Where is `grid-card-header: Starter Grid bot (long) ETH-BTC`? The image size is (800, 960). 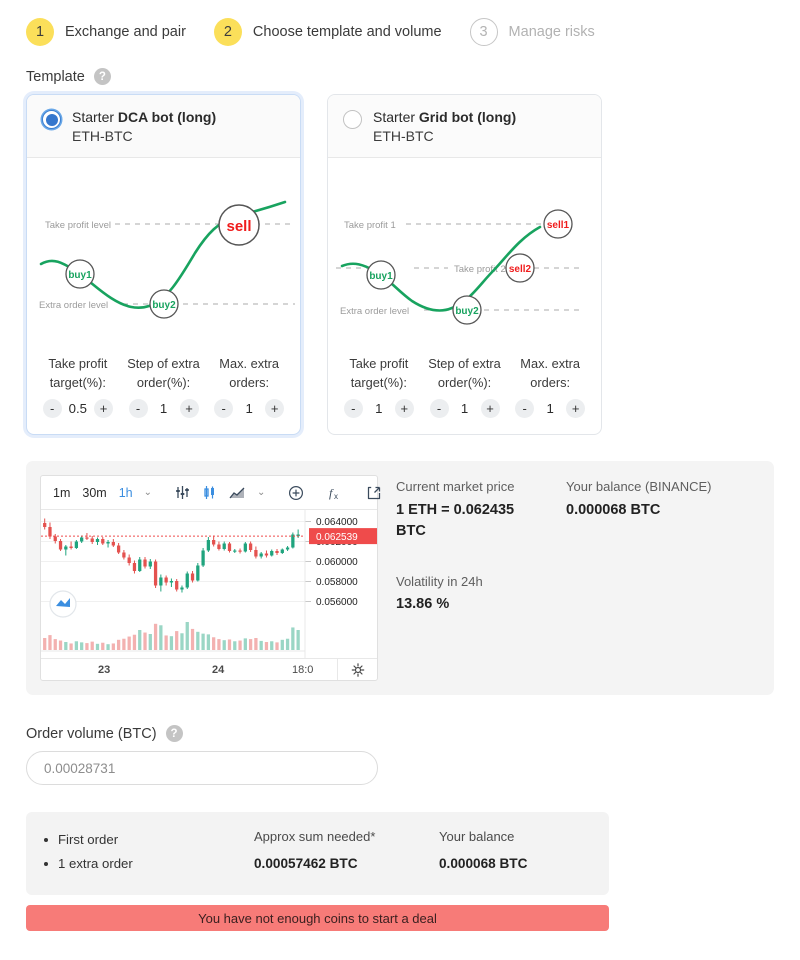 grid-card-header: Starter Grid bot (long) ETH-BTC is located at coordinates (464, 126).